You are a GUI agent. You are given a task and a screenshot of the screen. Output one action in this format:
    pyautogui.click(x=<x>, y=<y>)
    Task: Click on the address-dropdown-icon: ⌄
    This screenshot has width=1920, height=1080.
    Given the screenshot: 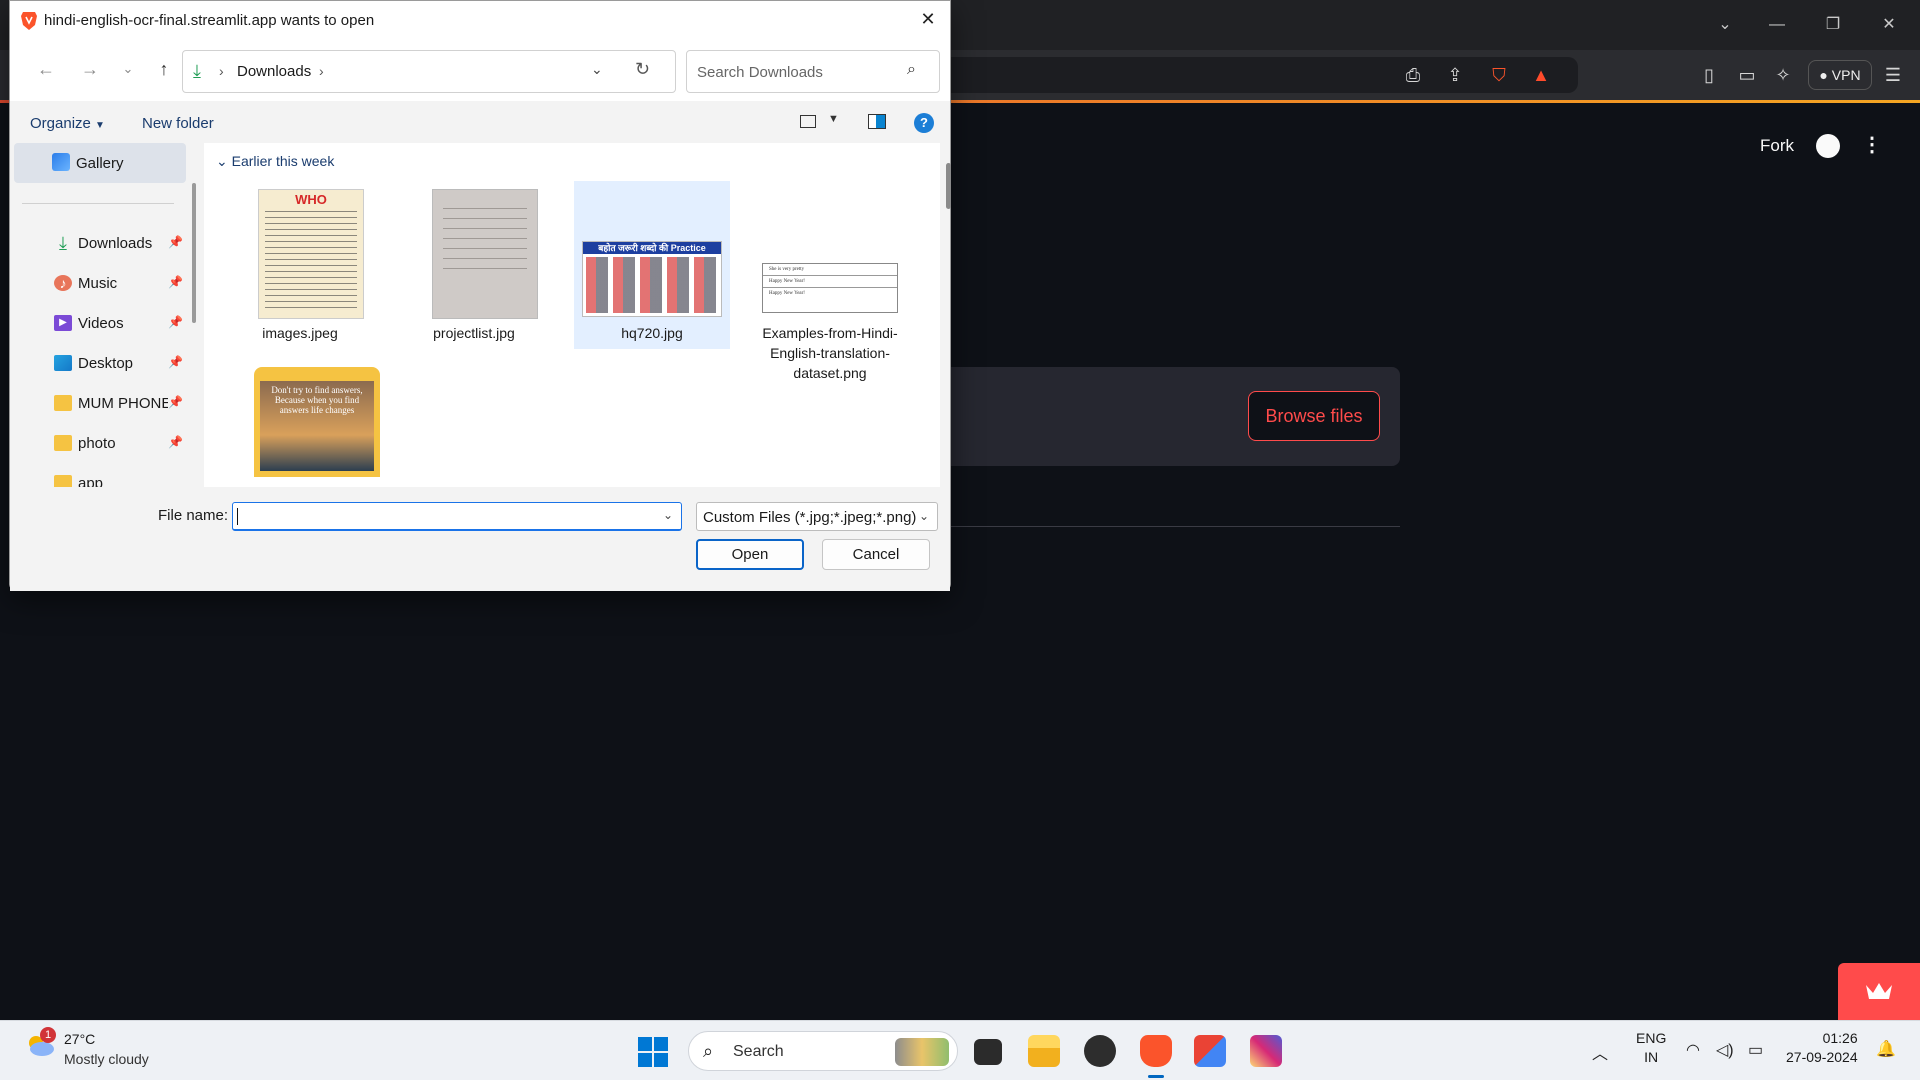 What is the action you would take?
    pyautogui.click(x=597, y=69)
    